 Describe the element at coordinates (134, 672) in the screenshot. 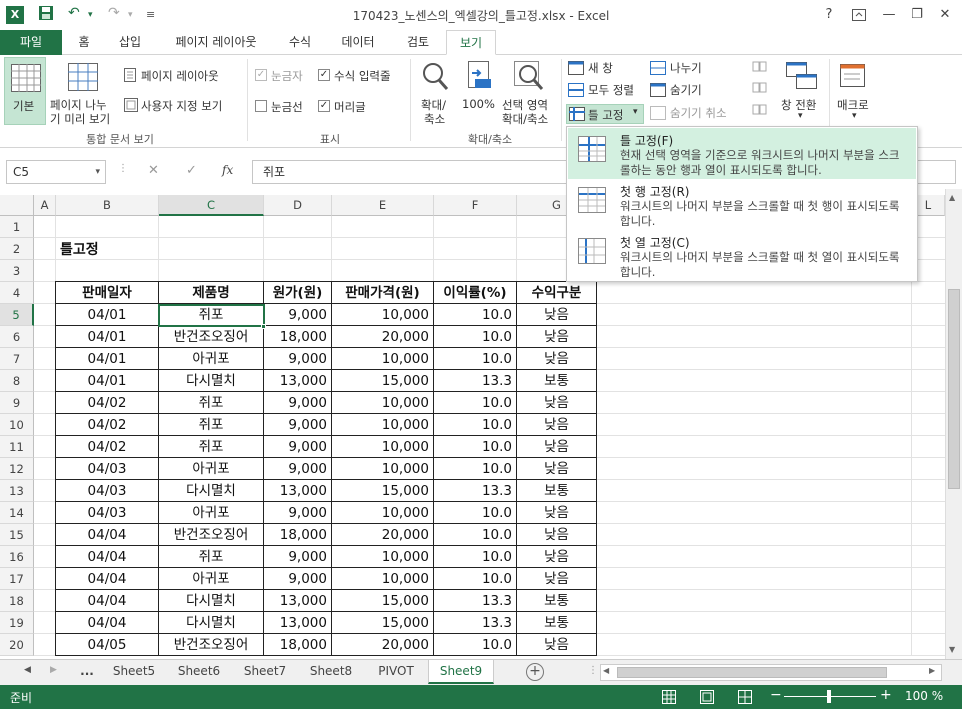

I see `sheet-tab: Sheet5` at that location.